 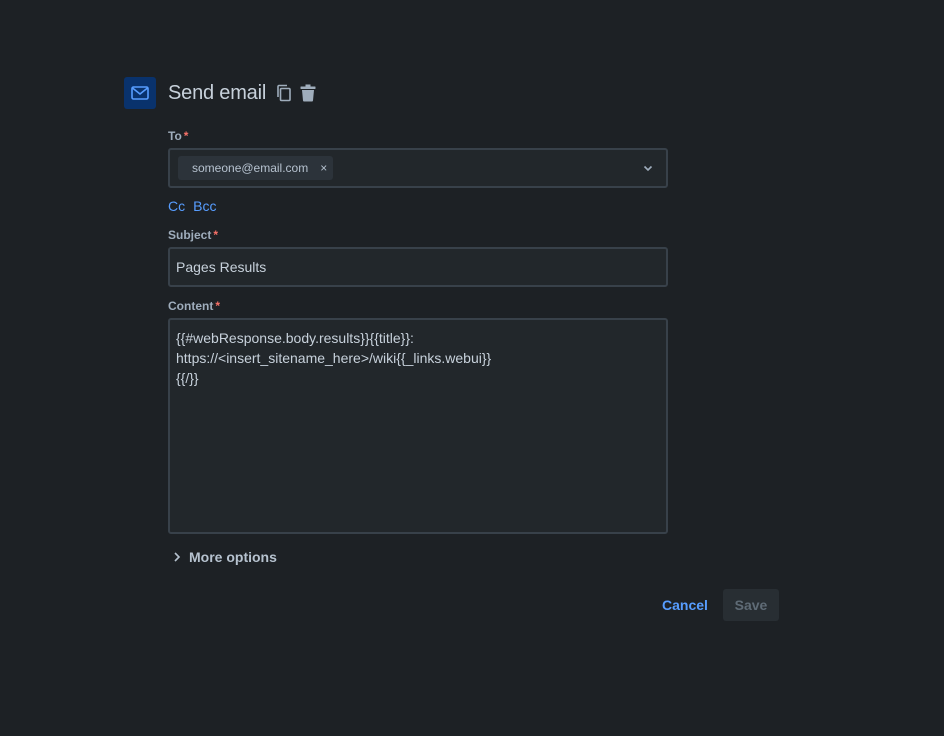 I want to click on cc-bcc-links: Cc Bcc, so click(x=192, y=206).